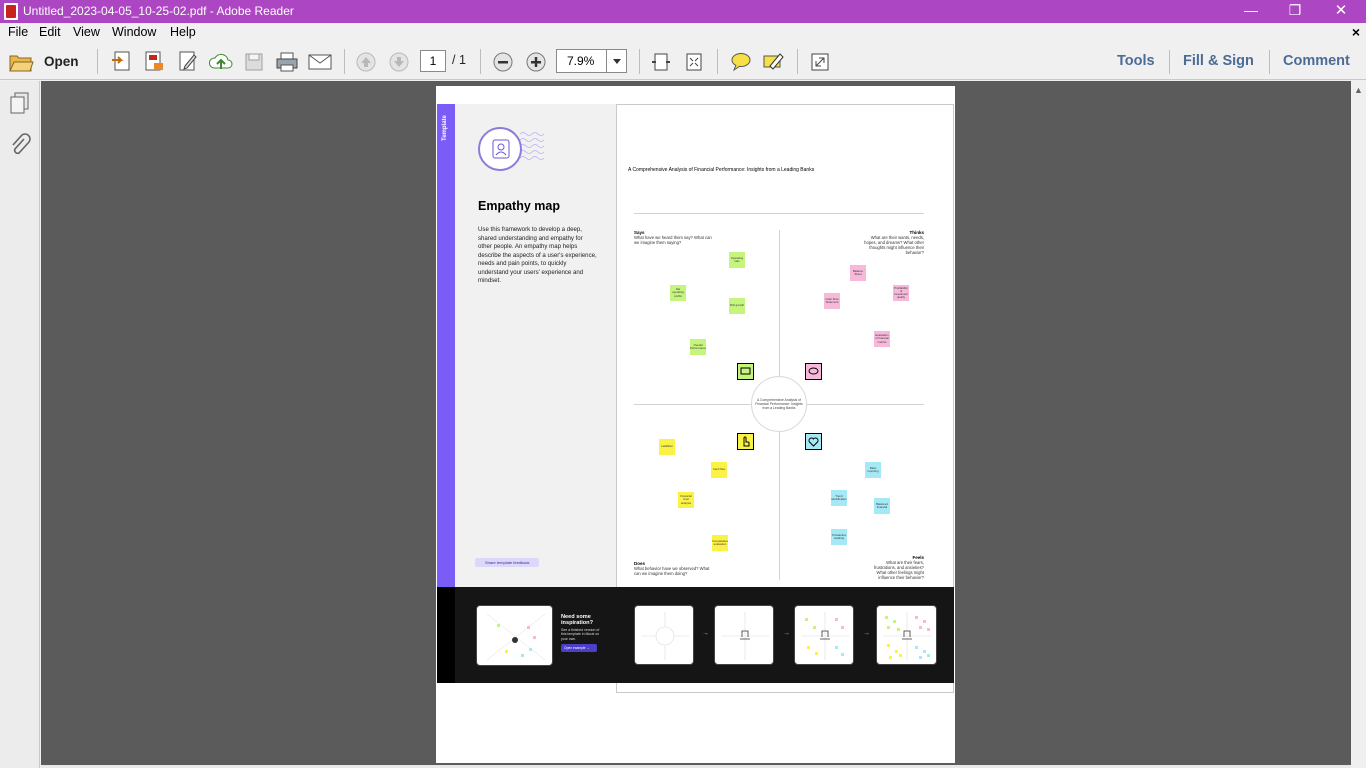  What do you see at coordinates (698, 347) in the screenshot?
I see `sticky-note: Overall Performance` at bounding box center [698, 347].